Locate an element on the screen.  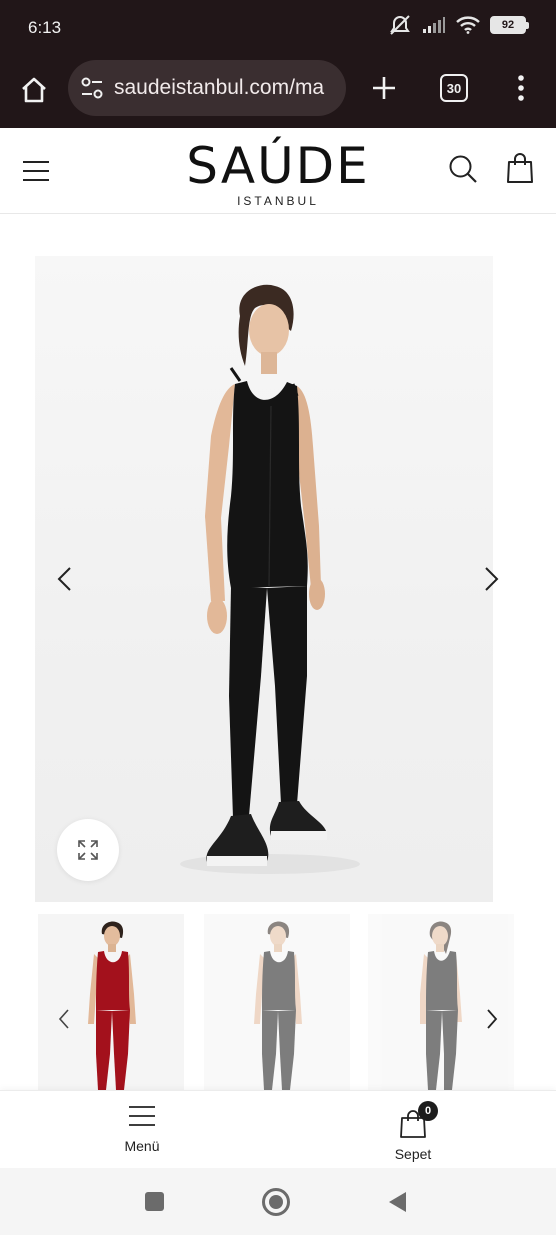
browser-home-button is located at coordinates (34, 90).